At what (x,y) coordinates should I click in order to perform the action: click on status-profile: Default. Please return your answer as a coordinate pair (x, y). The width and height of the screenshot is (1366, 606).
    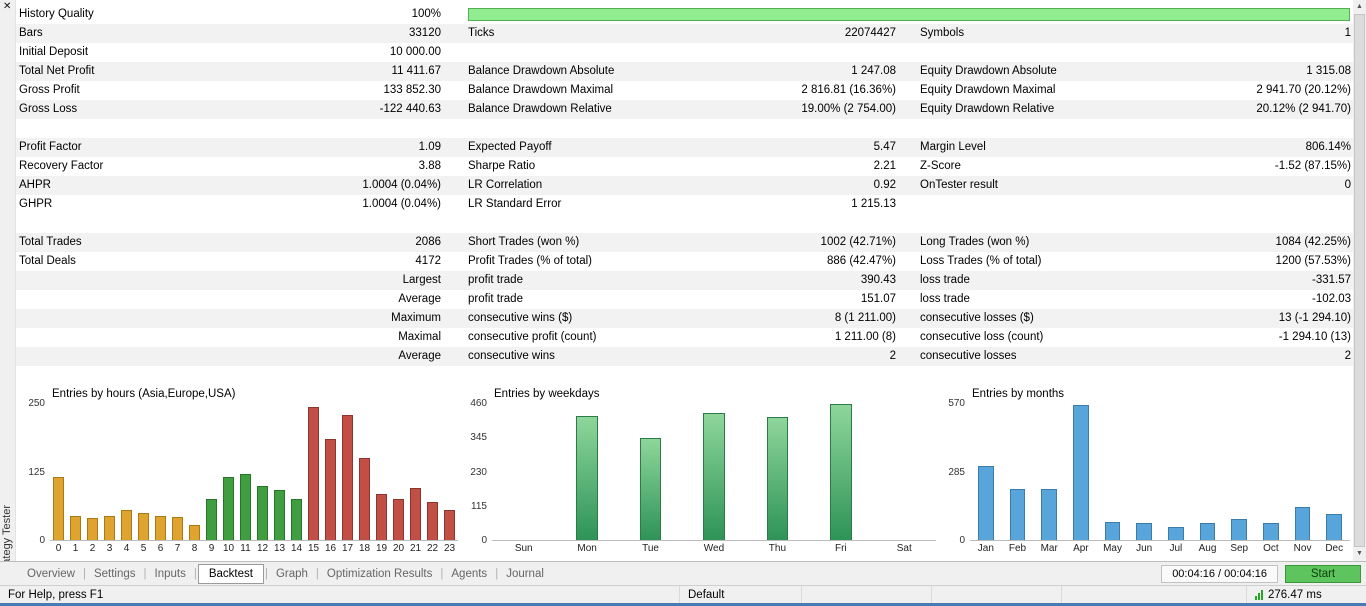
    Looking at the image, I should click on (741, 594).